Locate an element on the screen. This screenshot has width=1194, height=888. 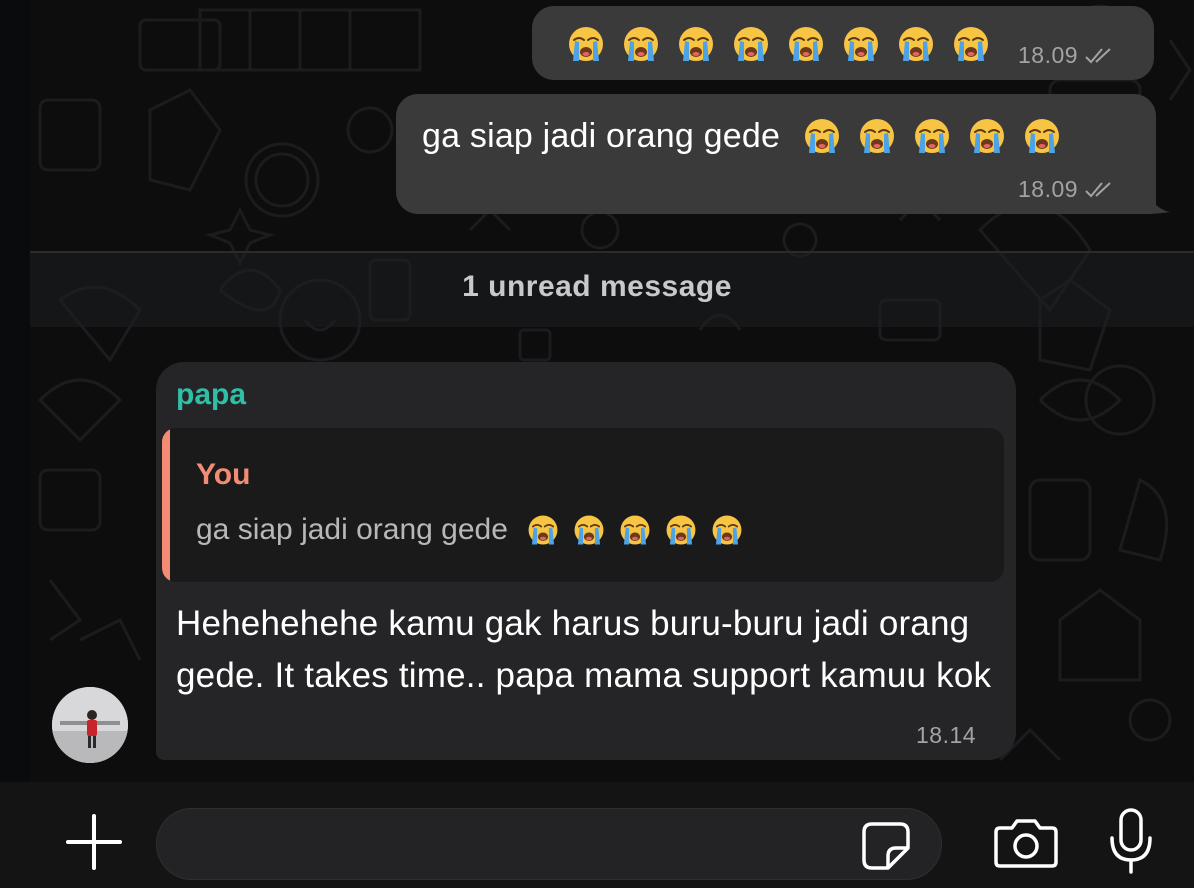
plus-icon is located at coordinates (94, 842).